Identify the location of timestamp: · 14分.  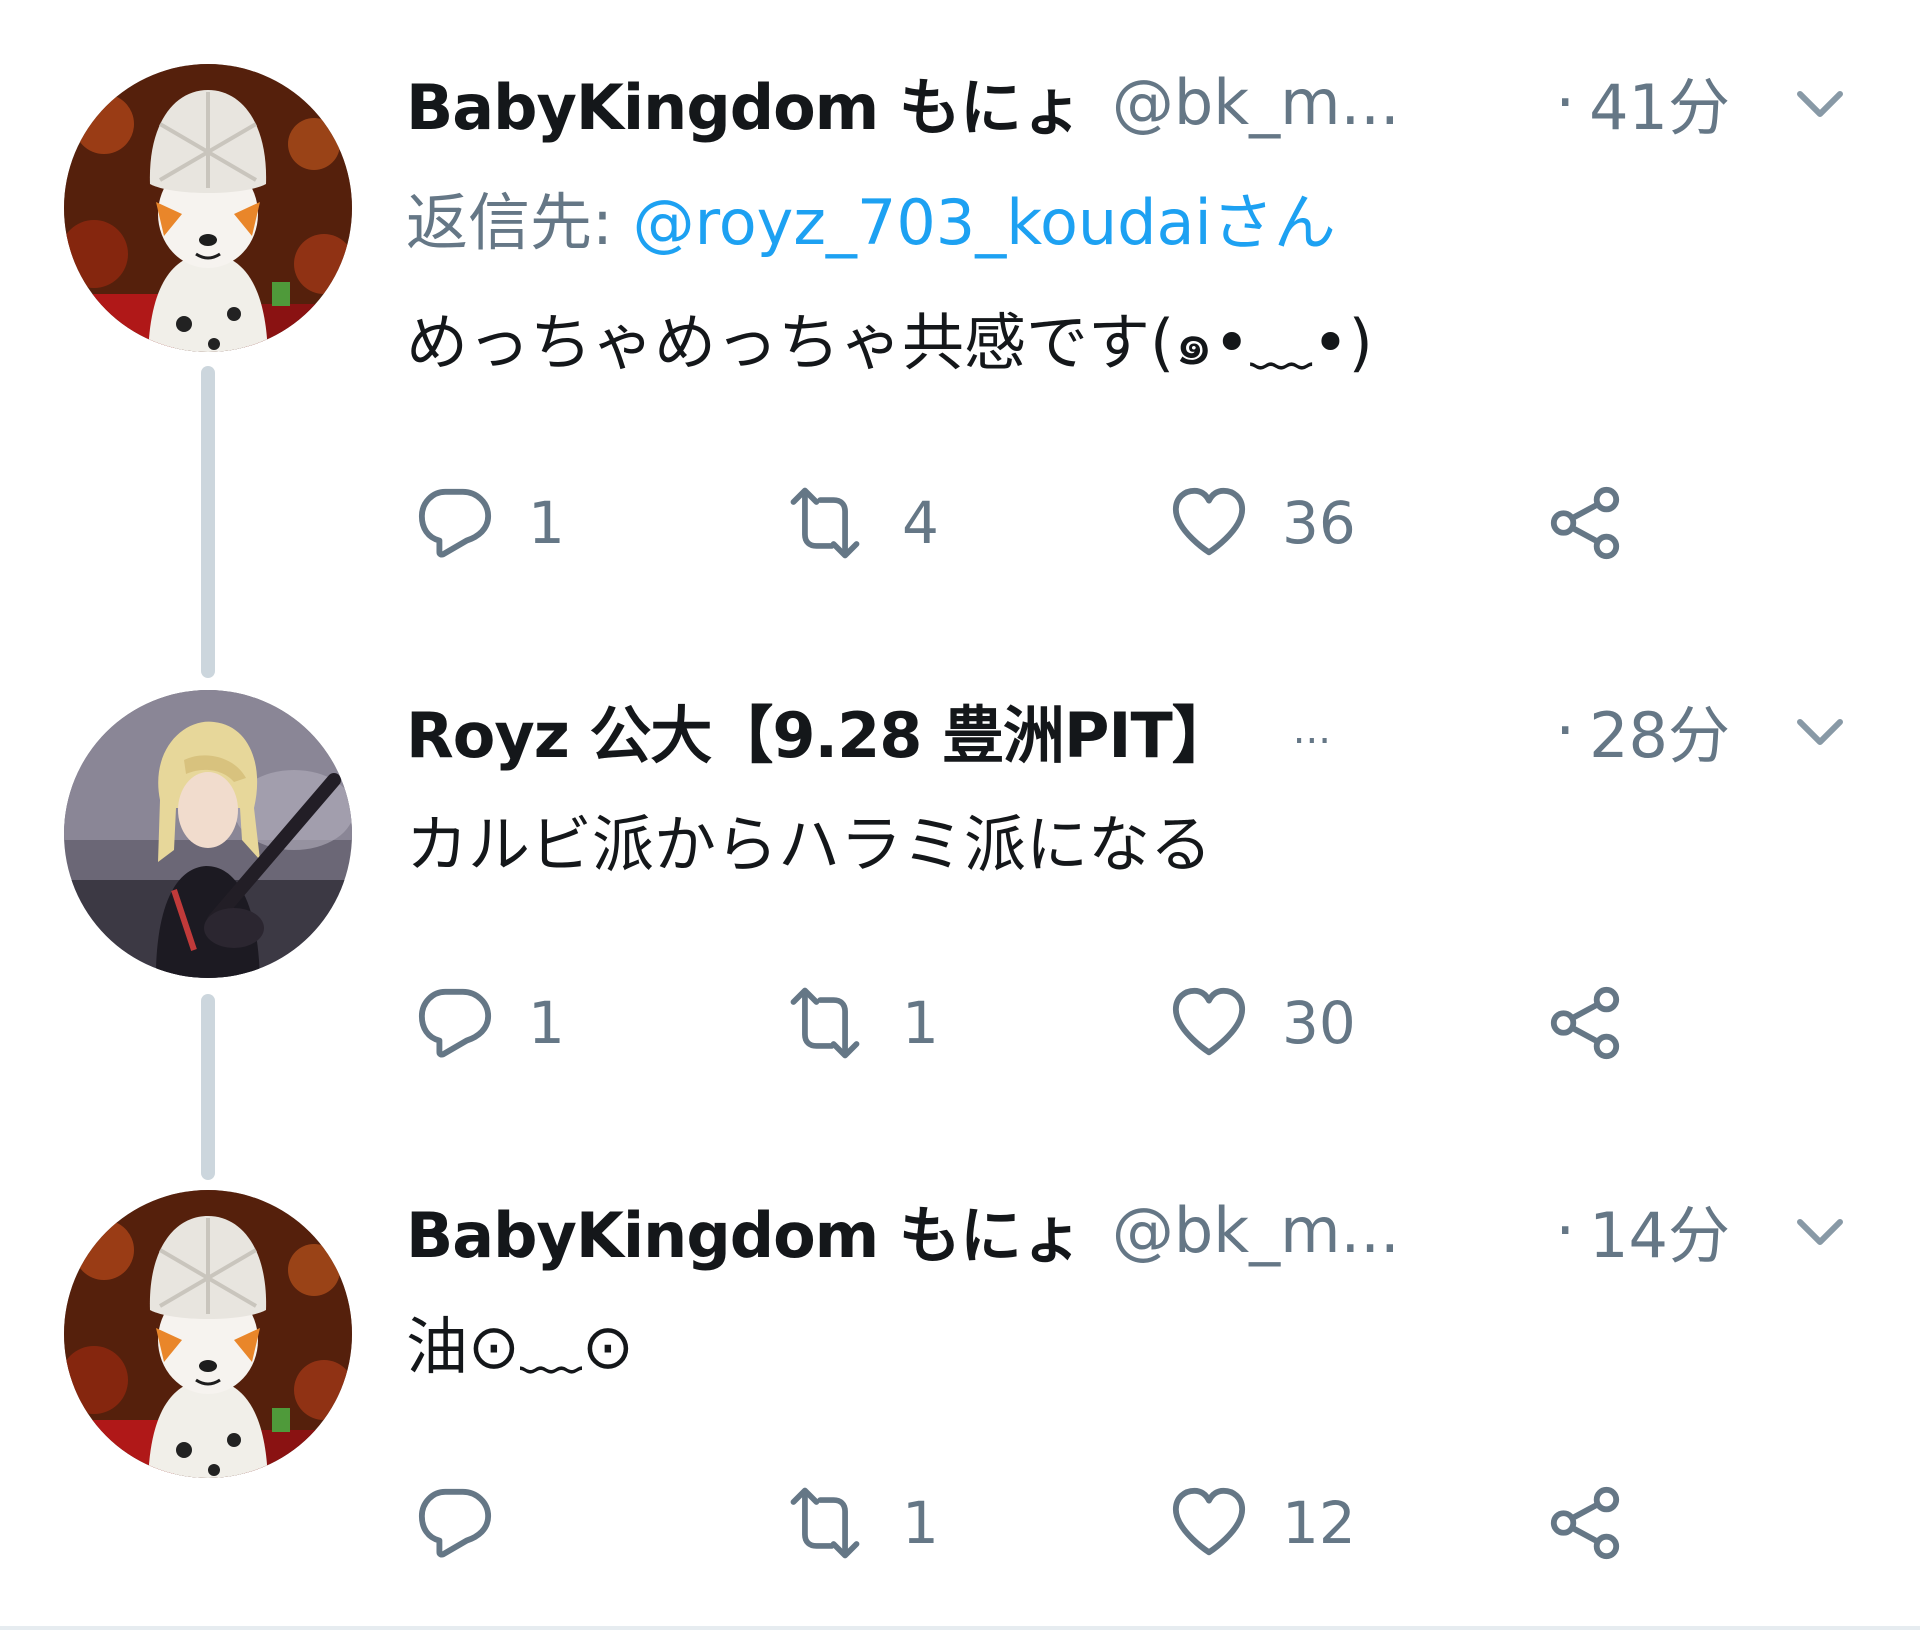
(1642, 1231).